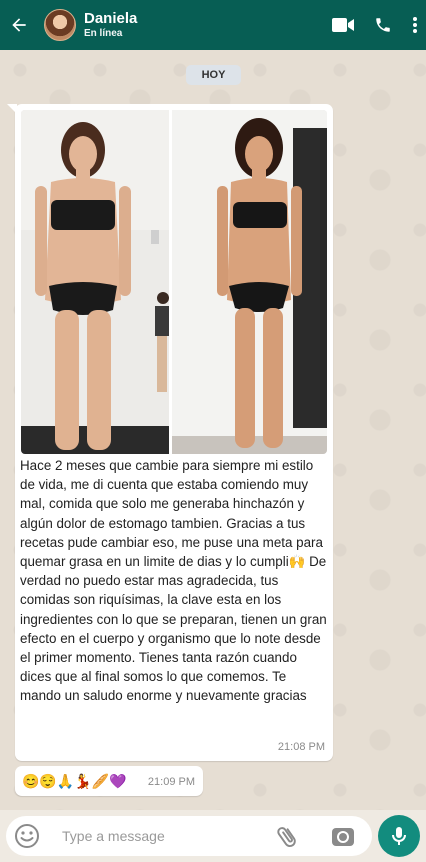  What do you see at coordinates (103, 33) in the screenshot?
I see `contact-status: En línea` at bounding box center [103, 33].